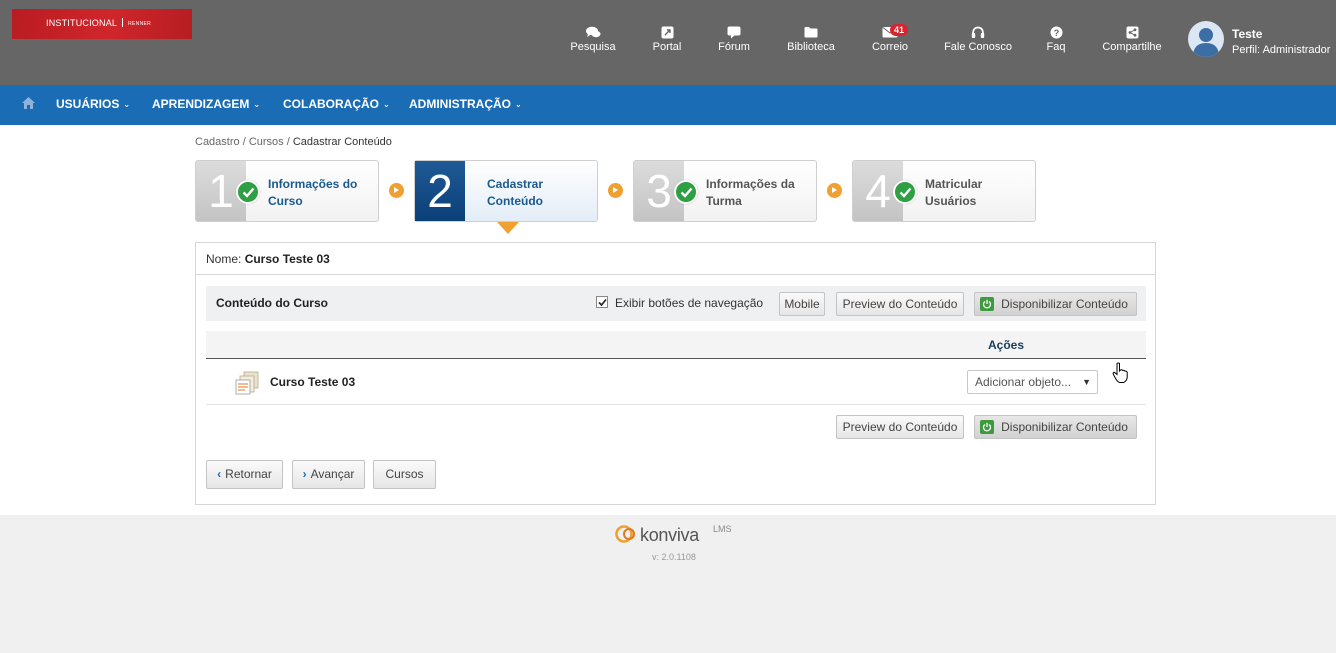 This screenshot has width=1336, height=653. I want to click on folder-icon, so click(811, 32).